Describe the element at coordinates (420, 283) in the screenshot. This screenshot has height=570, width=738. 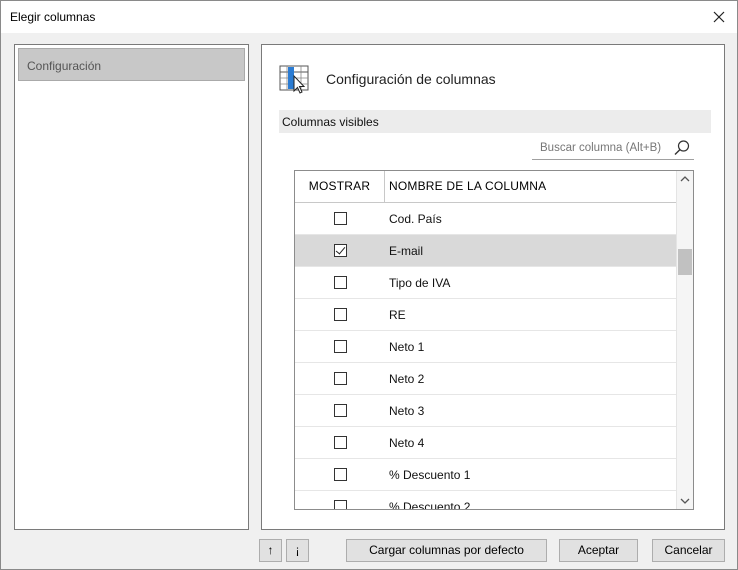
I see `column-name: Tipo de IVA` at that location.